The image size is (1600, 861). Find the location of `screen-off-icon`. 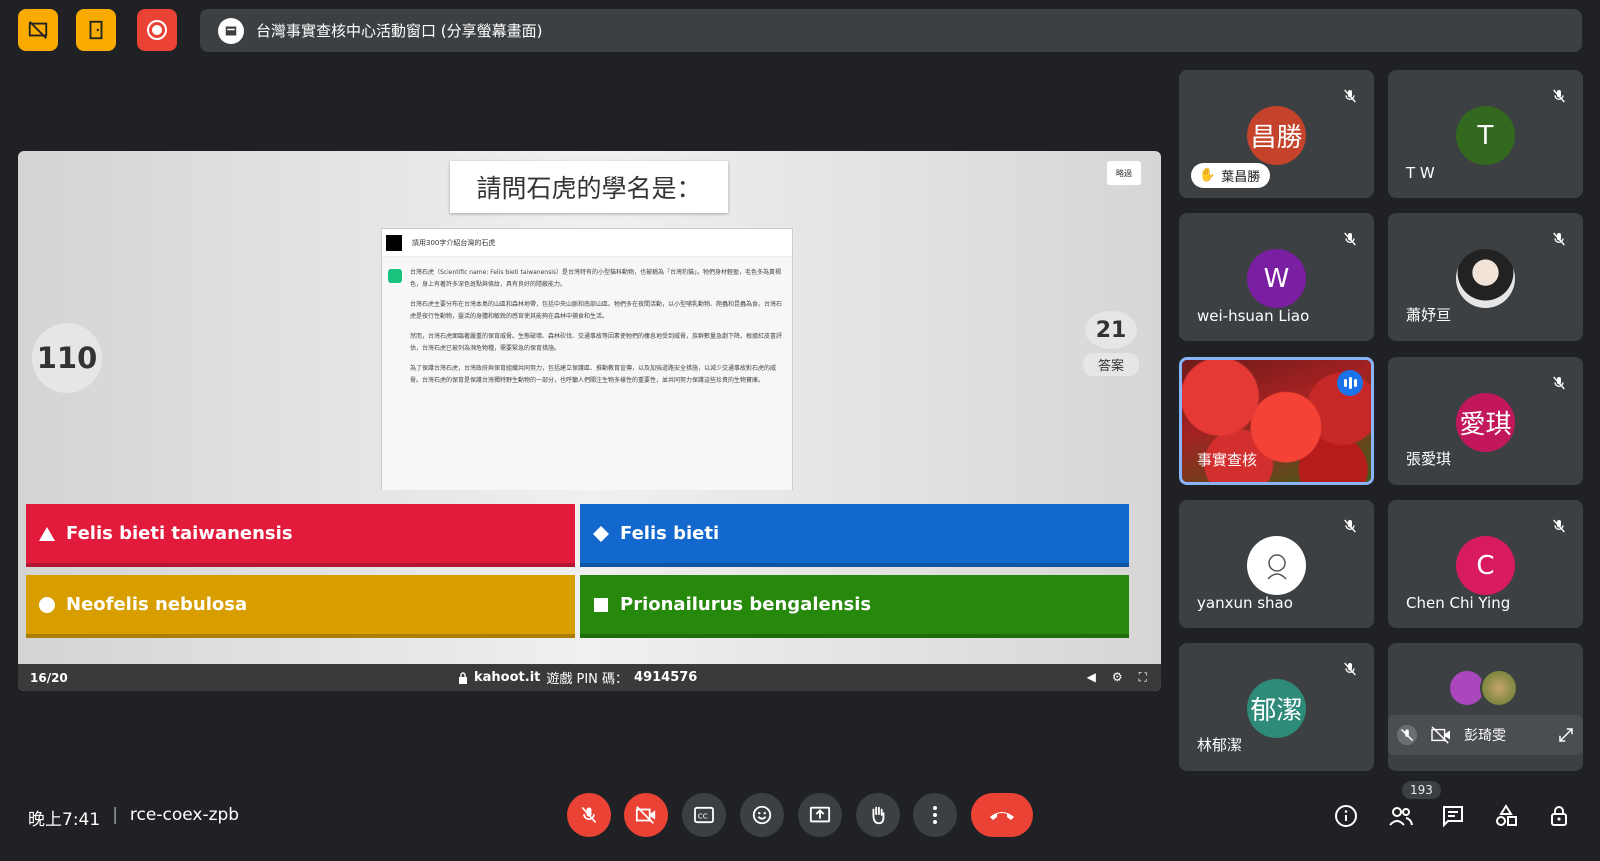

screen-off-icon is located at coordinates (38, 30).